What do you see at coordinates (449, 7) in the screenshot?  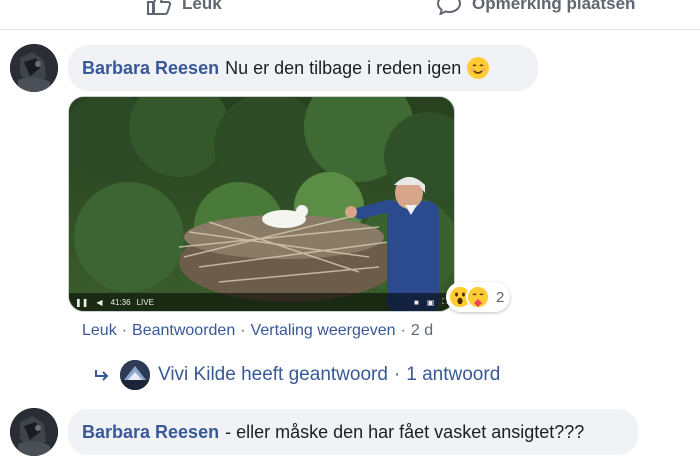 I see `speech-bubble-icon` at bounding box center [449, 7].